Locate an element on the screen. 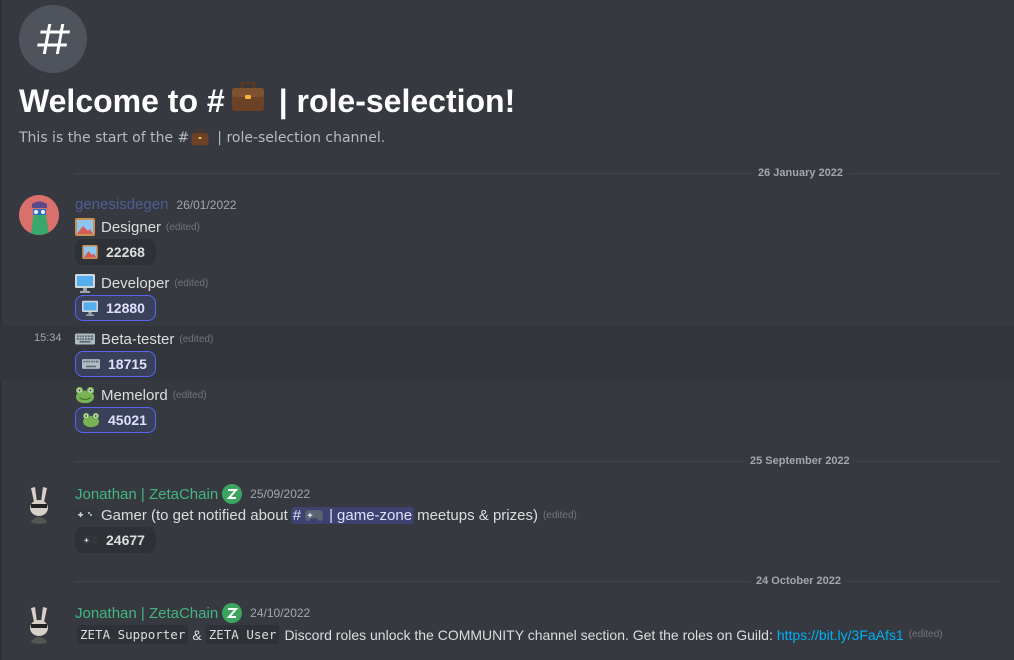 This screenshot has width=1014, height=660. channel-hash-icon is located at coordinates (53, 39).